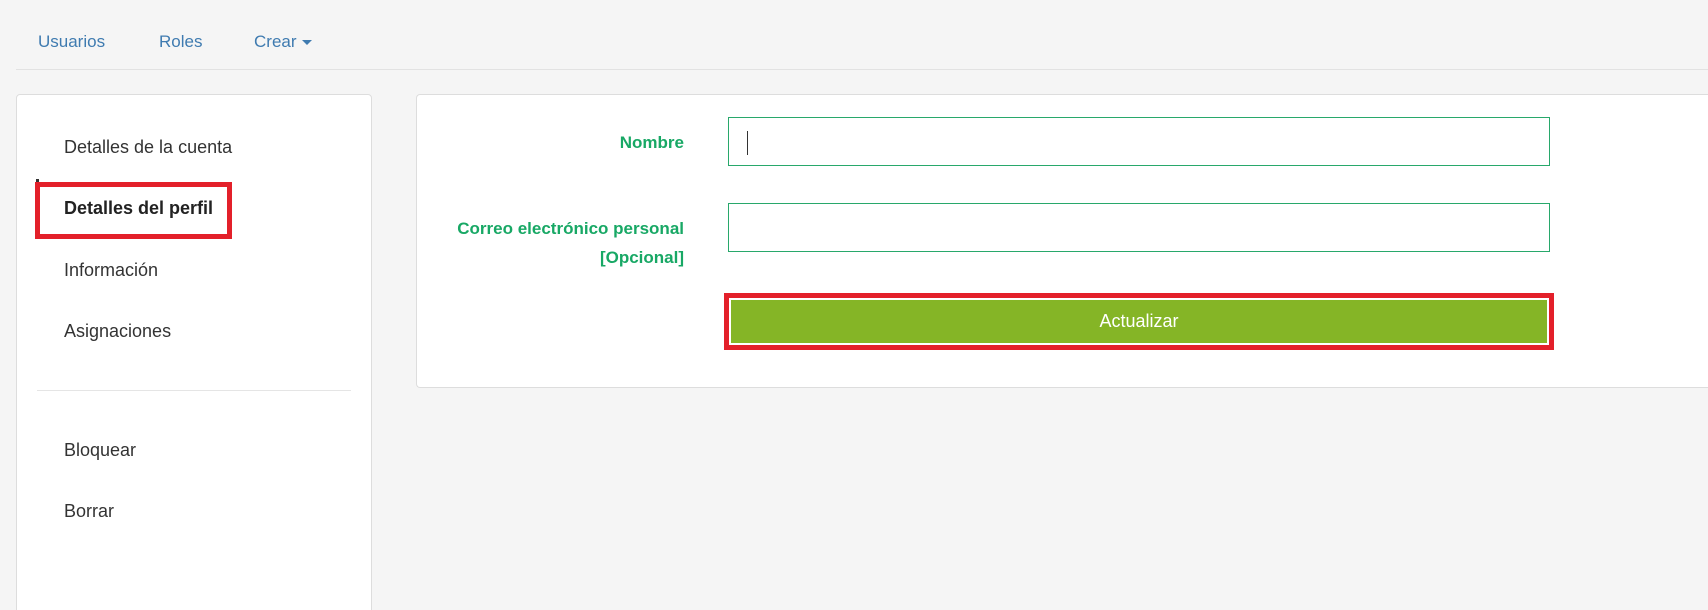  I want to click on nav-crear-label: Crear, so click(275, 41).